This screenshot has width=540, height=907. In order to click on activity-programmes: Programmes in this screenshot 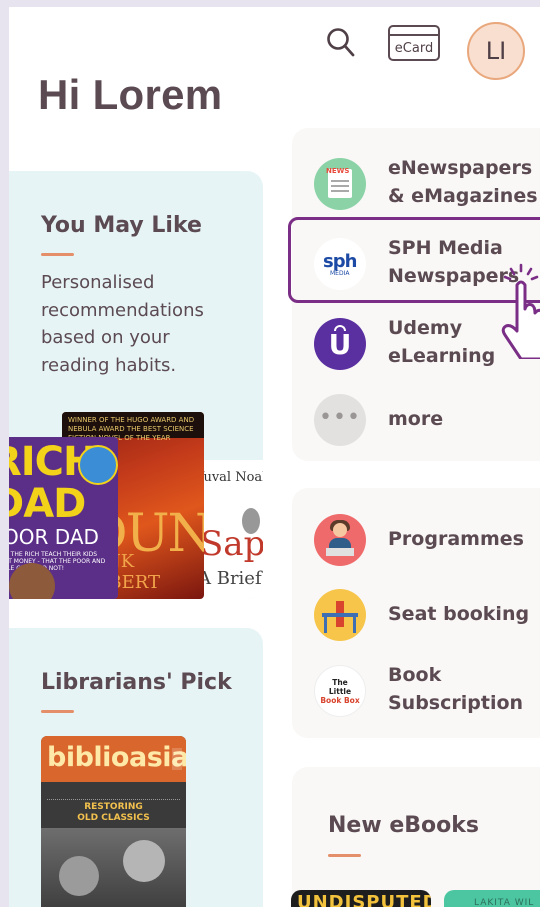, I will do `click(427, 540)`.